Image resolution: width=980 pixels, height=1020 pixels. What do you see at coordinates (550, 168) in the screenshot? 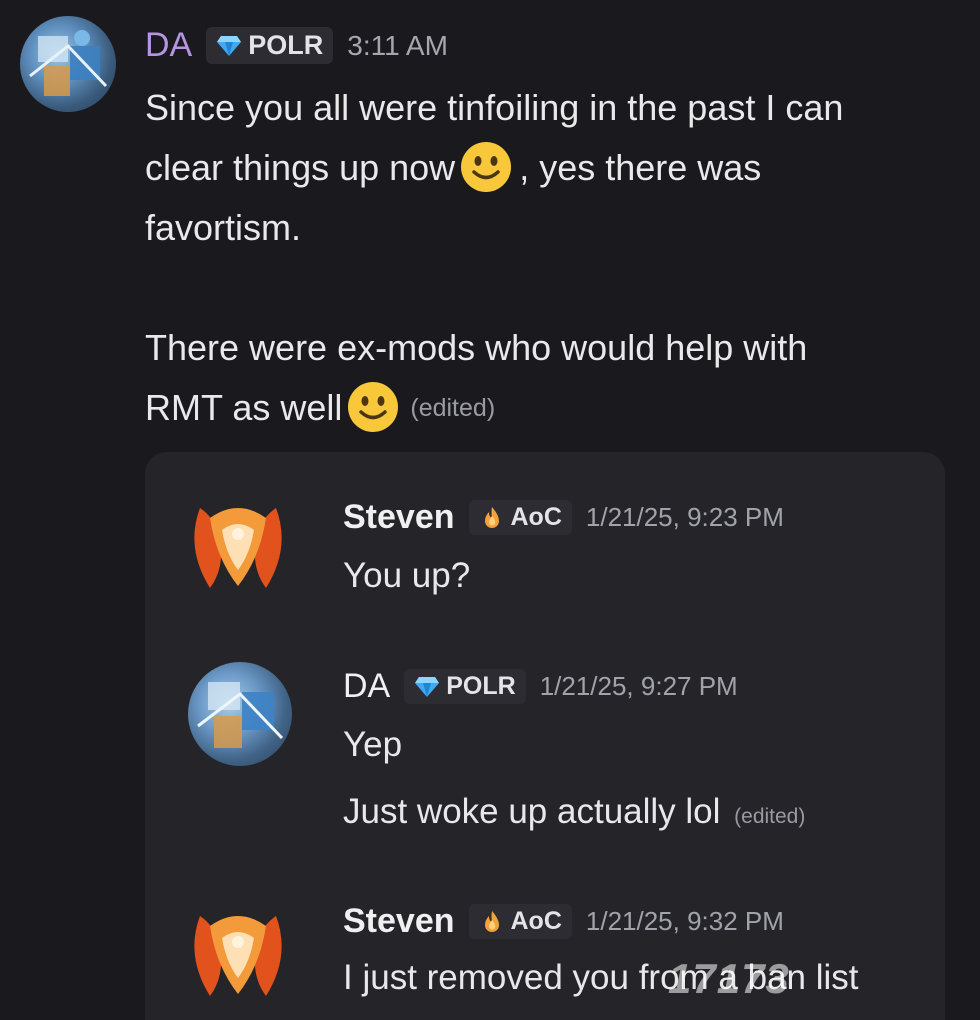
I see `message-line: clear things up now , yes there was` at bounding box center [550, 168].